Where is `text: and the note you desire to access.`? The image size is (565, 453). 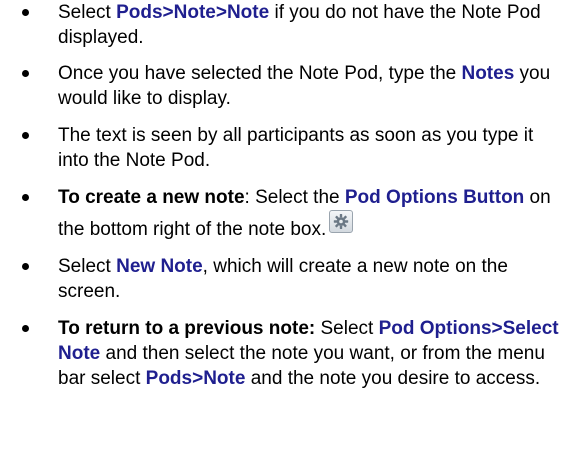 text: and the note you desire to access. is located at coordinates (393, 378).